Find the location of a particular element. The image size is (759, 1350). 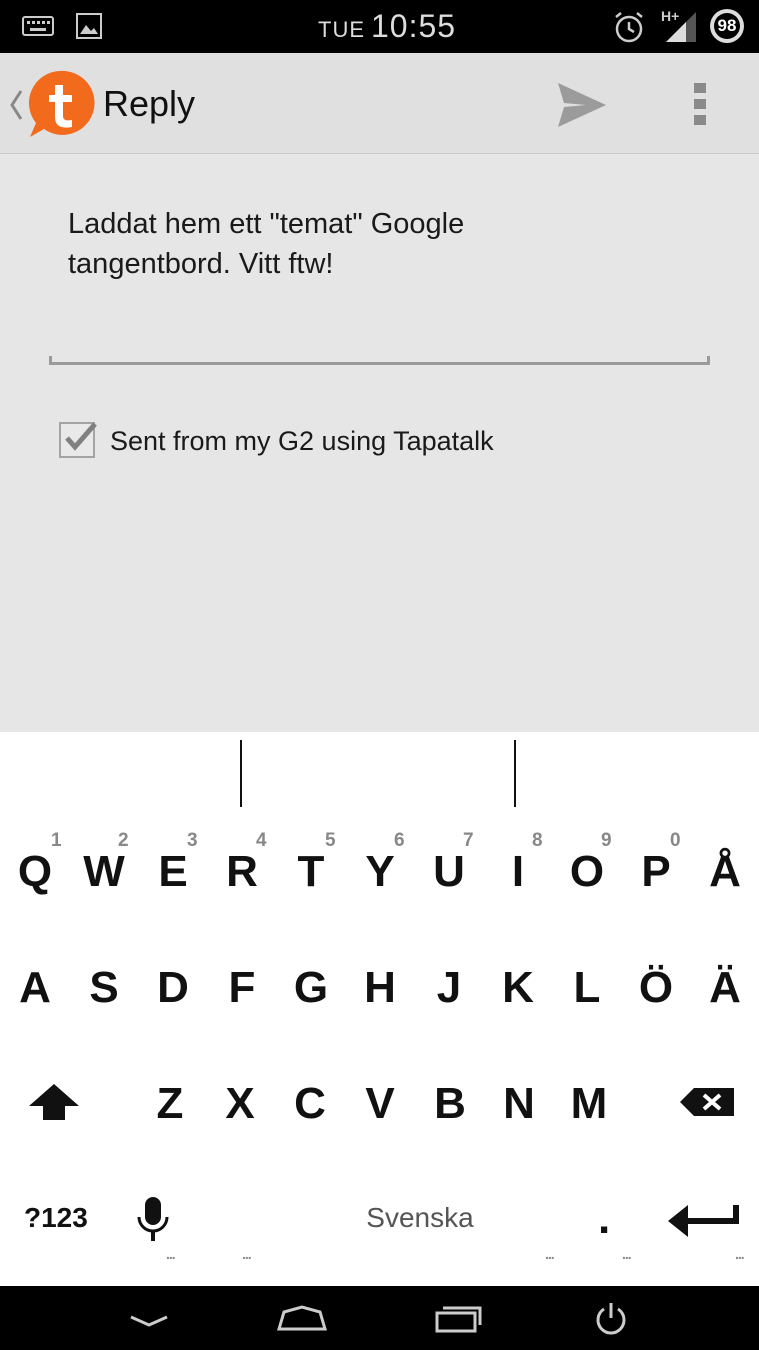

key-hint: 4 is located at coordinates (261, 840).